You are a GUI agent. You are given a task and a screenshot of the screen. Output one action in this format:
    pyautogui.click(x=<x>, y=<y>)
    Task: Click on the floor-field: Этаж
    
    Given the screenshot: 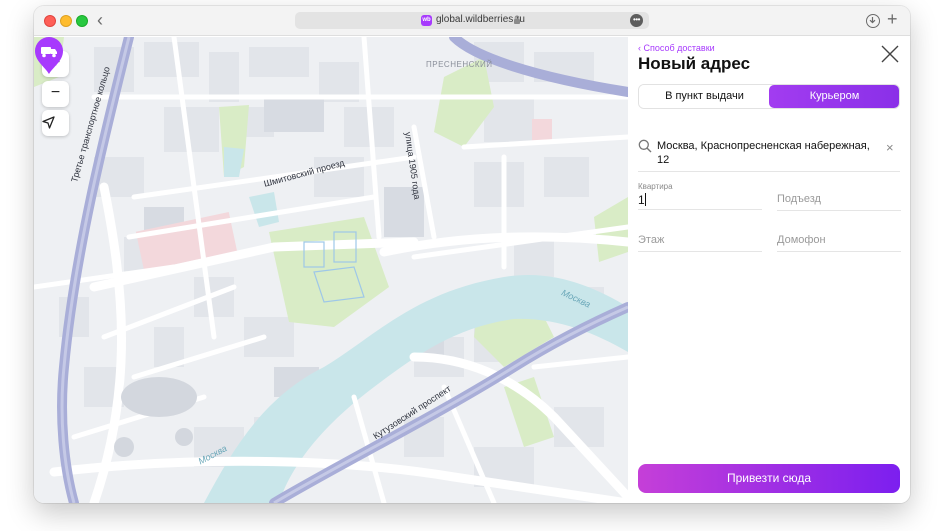 What is the action you would take?
    pyautogui.click(x=700, y=241)
    